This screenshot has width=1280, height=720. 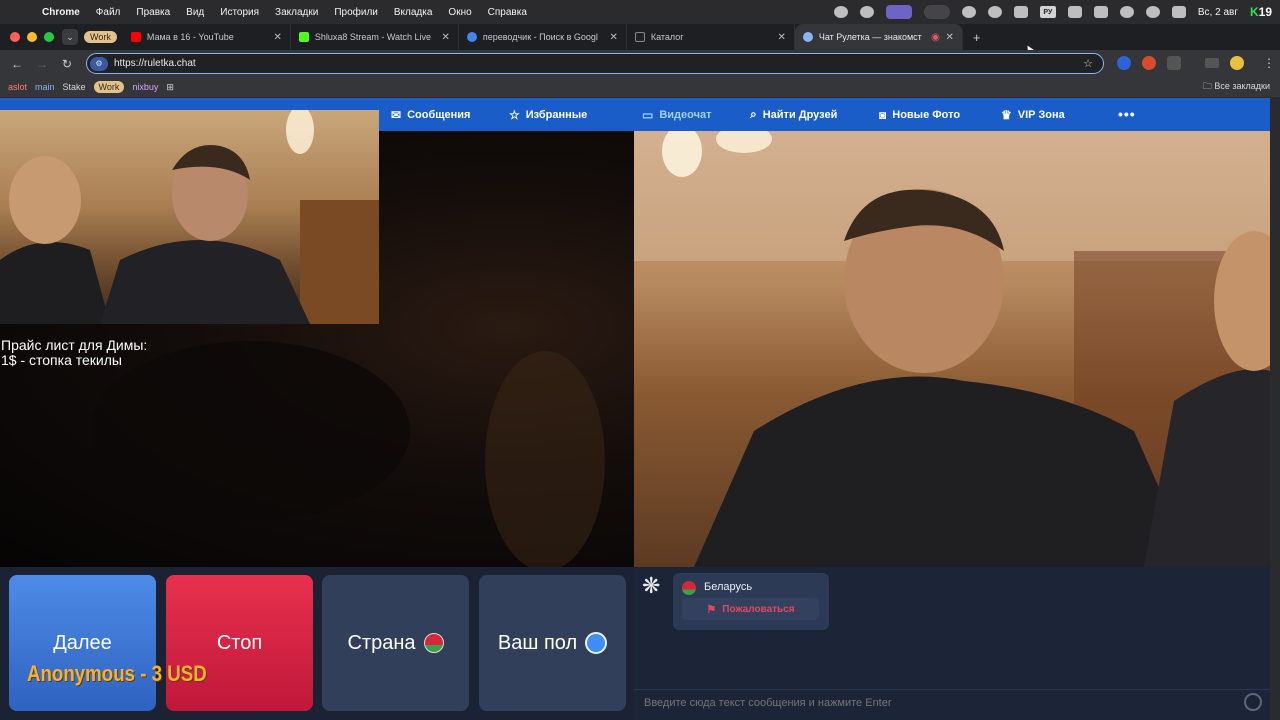 I want to click on emoji-icon, so click(x=1253, y=702).